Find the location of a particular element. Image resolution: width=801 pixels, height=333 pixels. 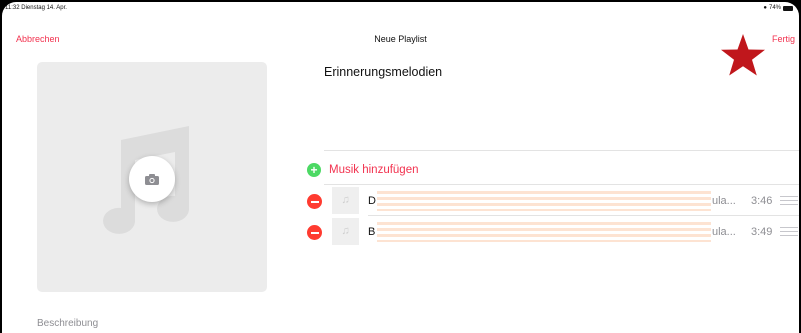

wifi-icon: ● is located at coordinates (765, 8).